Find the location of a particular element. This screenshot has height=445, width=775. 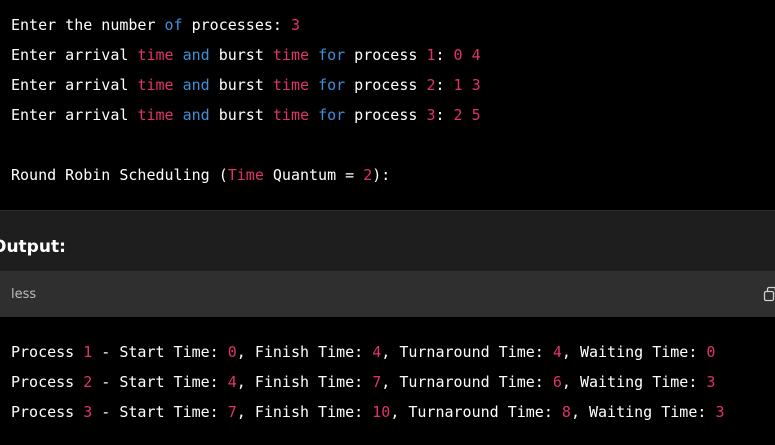

code-token: 5 is located at coordinates (476, 115).